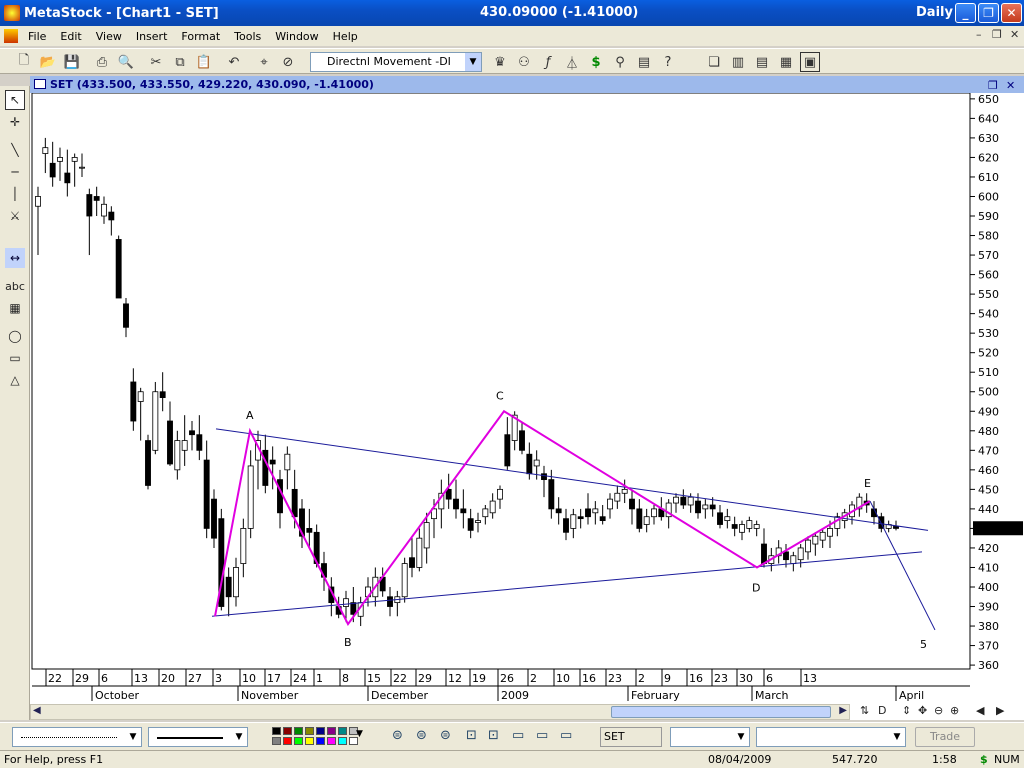  Describe the element at coordinates (421, 735) in the screenshot. I see `object-tool-2-icon: ⊜` at that location.